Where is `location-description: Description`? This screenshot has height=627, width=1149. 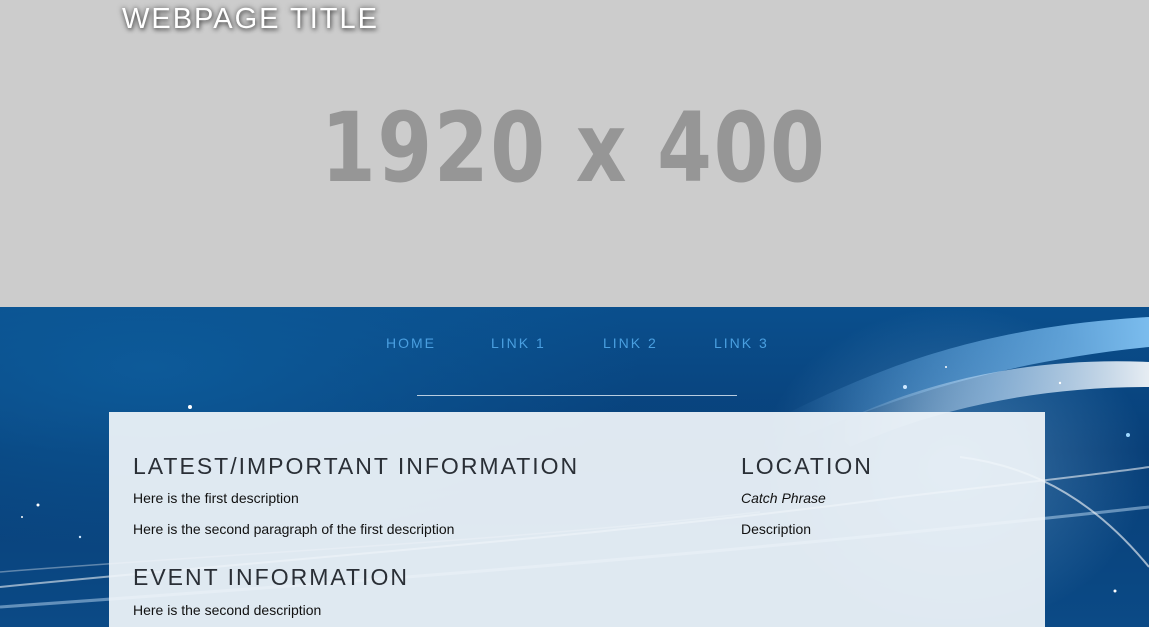 location-description: Description is located at coordinates (776, 529).